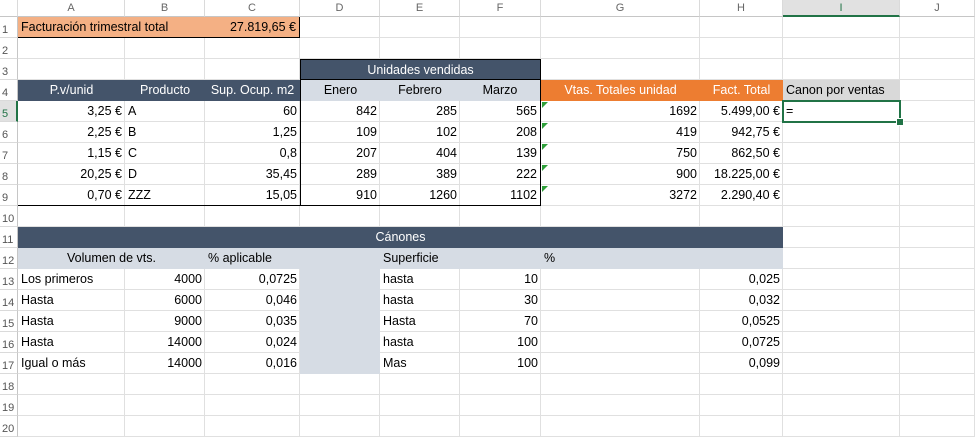 Image resolution: width=975 pixels, height=443 pixels. Describe the element at coordinates (500, 279) in the screenshot. I see `sup-value-cell: 10` at that location.